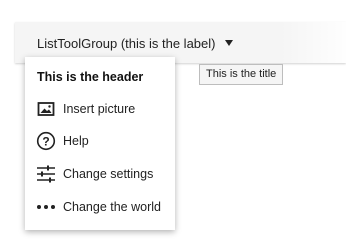 The image size is (346, 248). I want to click on menu-item-insert-picture: Insert picture, so click(100, 109).